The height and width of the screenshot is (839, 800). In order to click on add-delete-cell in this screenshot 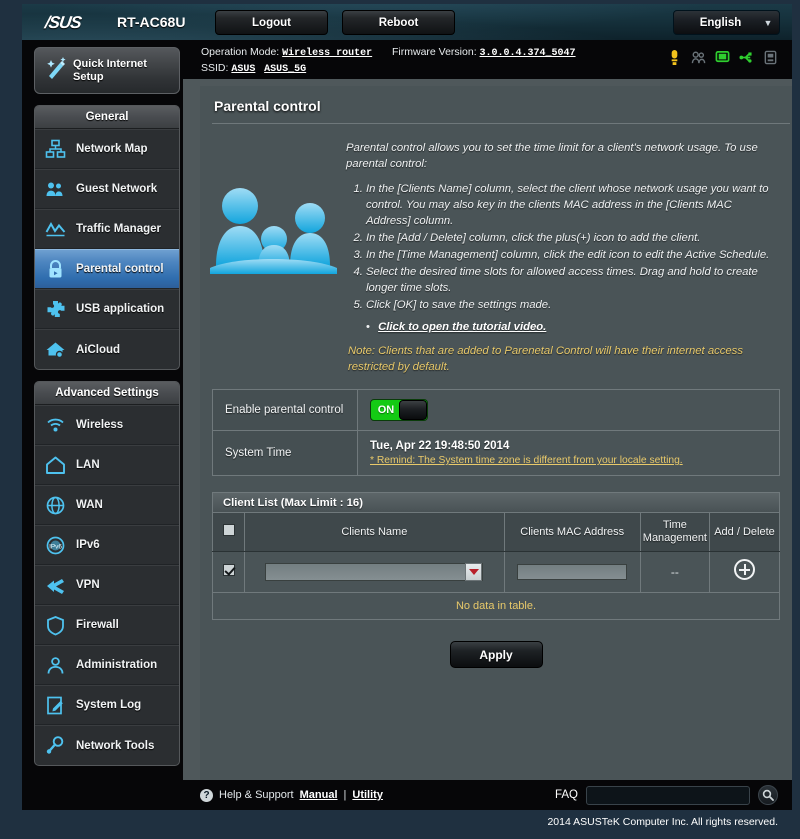, I will do `click(744, 572)`.